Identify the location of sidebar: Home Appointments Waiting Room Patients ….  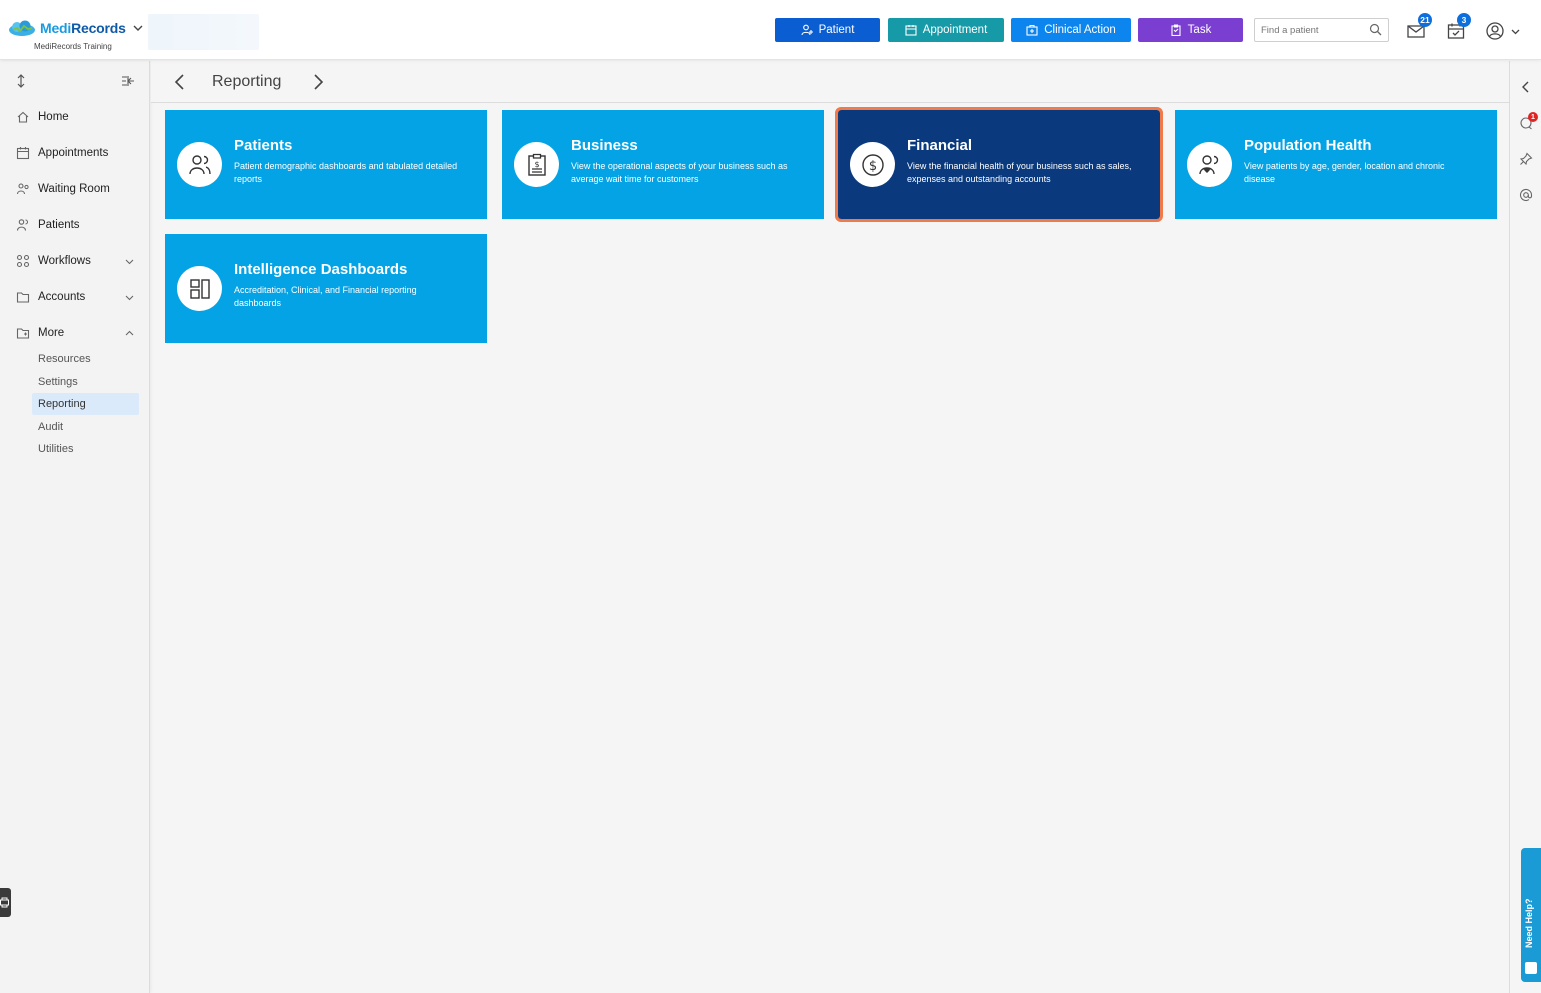
(75, 527).